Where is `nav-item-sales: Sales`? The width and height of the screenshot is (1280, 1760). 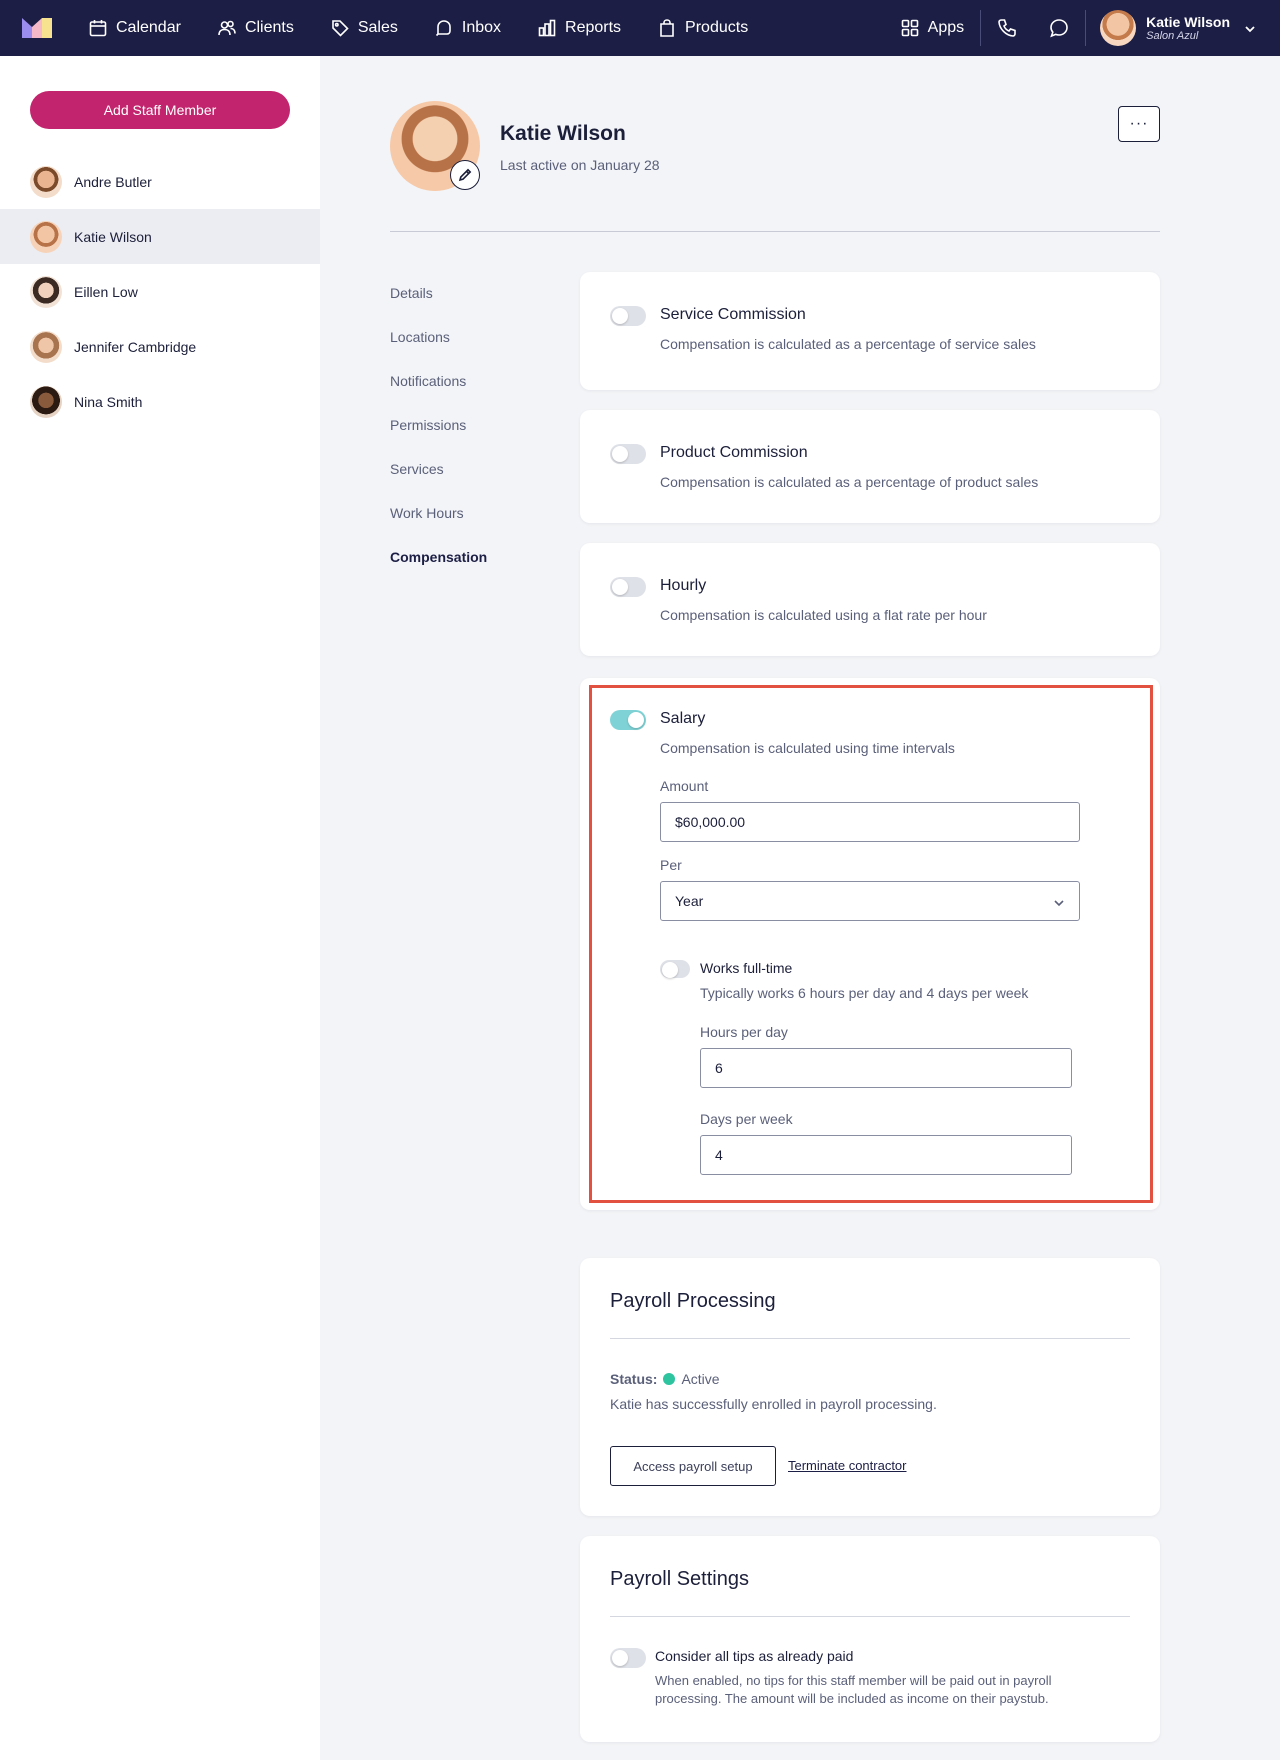
nav-item-sales: Sales is located at coordinates (364, 28).